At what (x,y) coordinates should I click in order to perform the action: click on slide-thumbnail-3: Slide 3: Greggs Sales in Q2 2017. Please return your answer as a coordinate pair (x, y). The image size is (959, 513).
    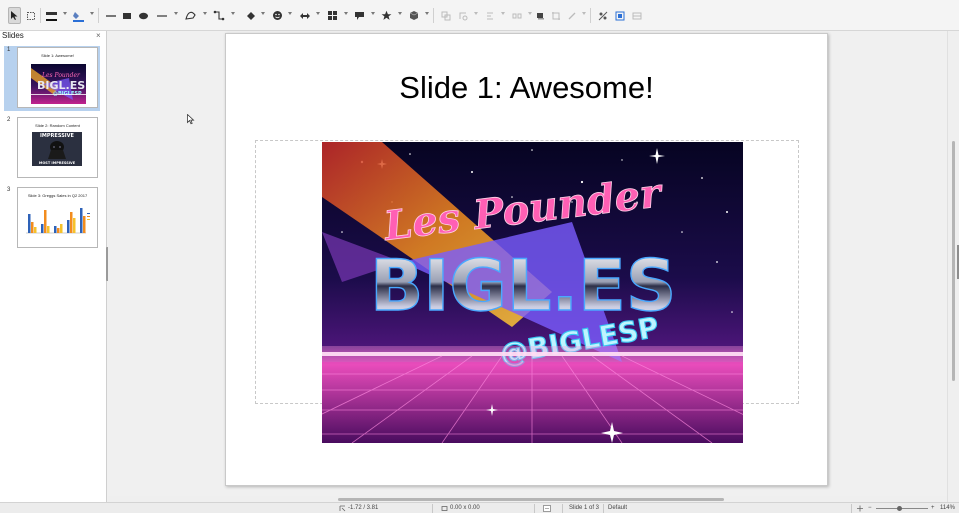
    Looking at the image, I should click on (57, 217).